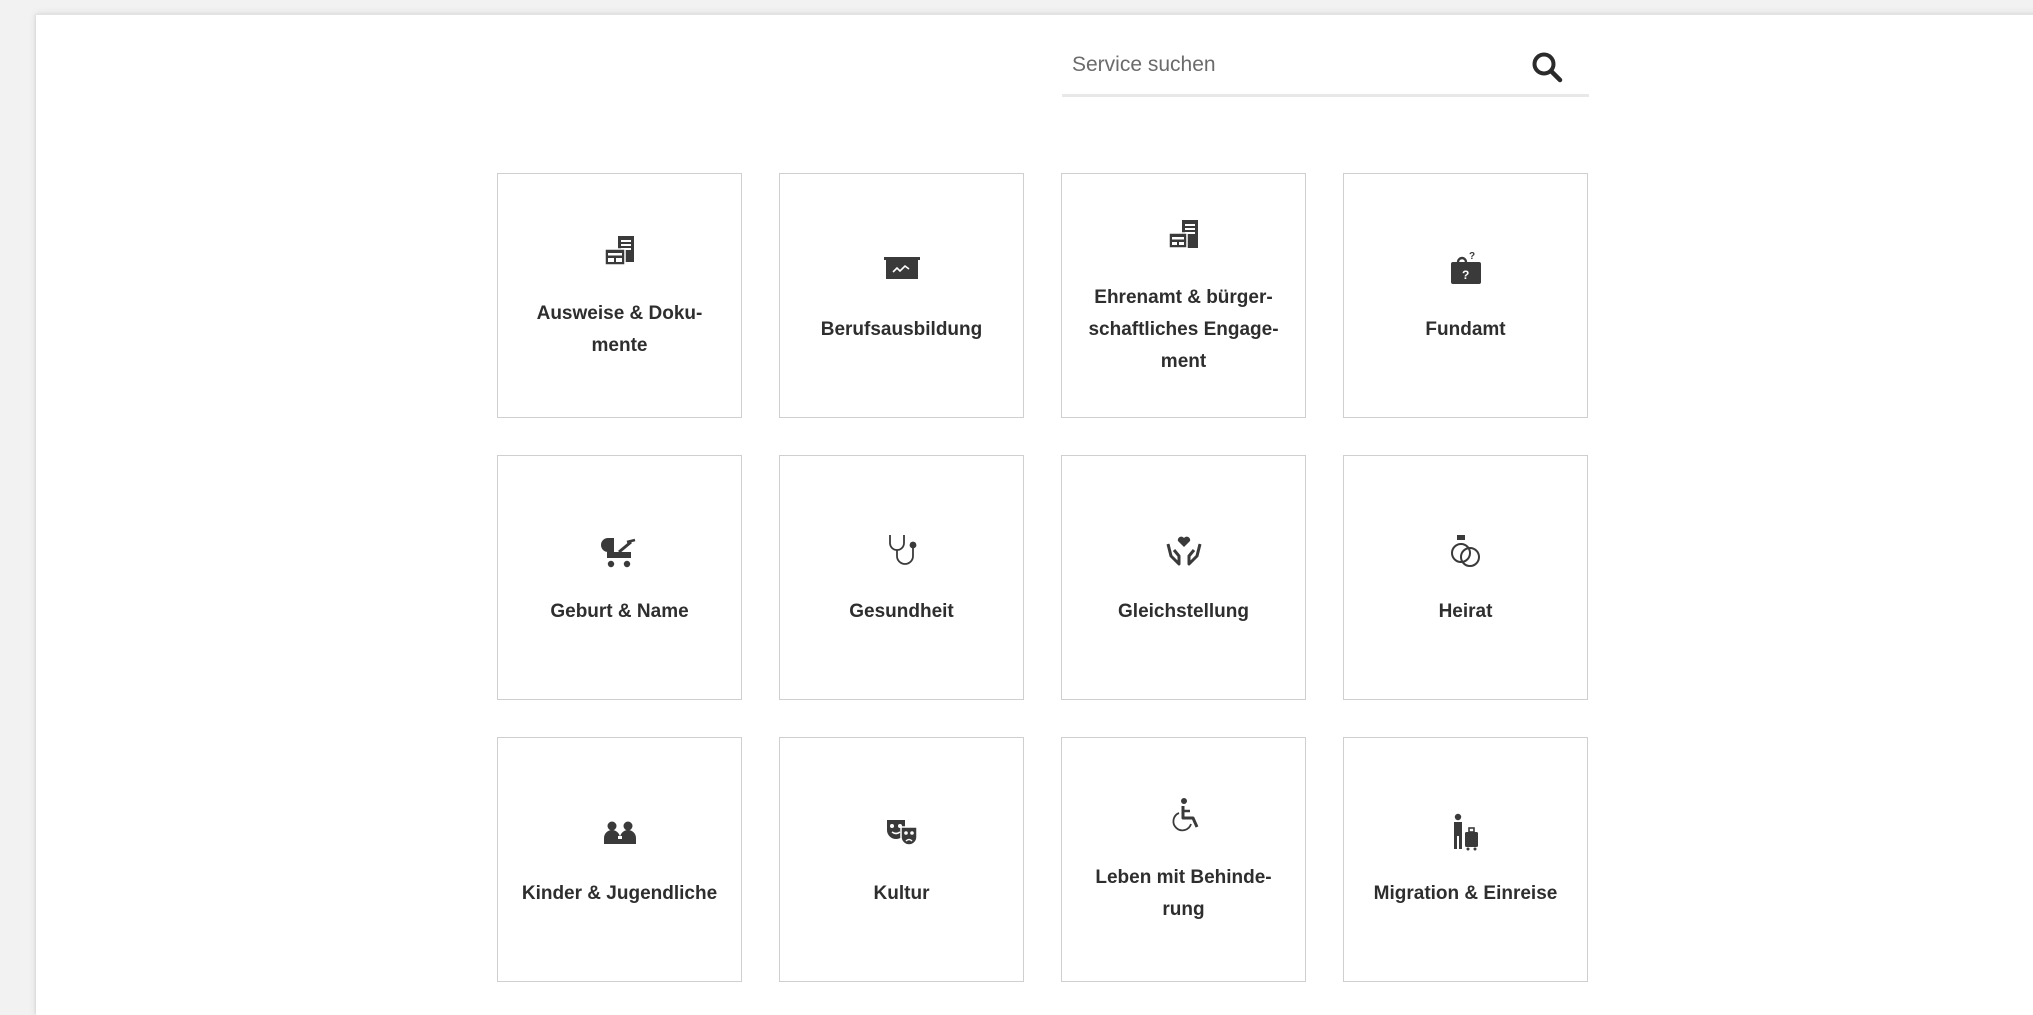 The width and height of the screenshot is (2033, 1015). I want to click on service-tile-label: Kultur, so click(901, 893).